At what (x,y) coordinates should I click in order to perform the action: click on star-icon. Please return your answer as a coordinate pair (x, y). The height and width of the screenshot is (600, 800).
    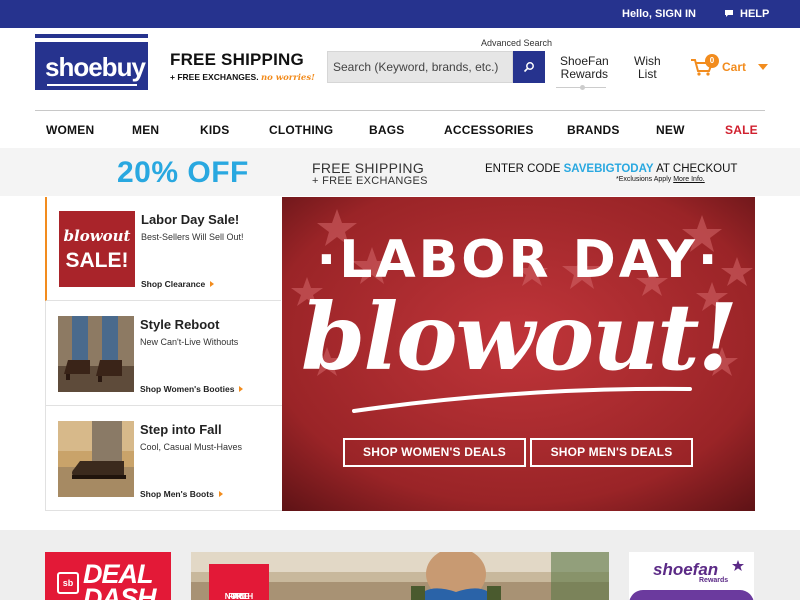
    Looking at the image, I should click on (738, 565).